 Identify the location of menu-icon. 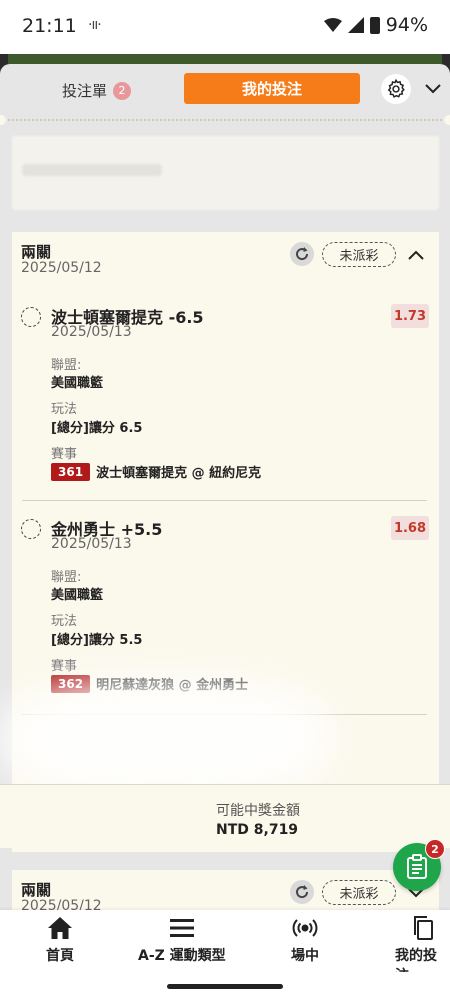
(182, 928).